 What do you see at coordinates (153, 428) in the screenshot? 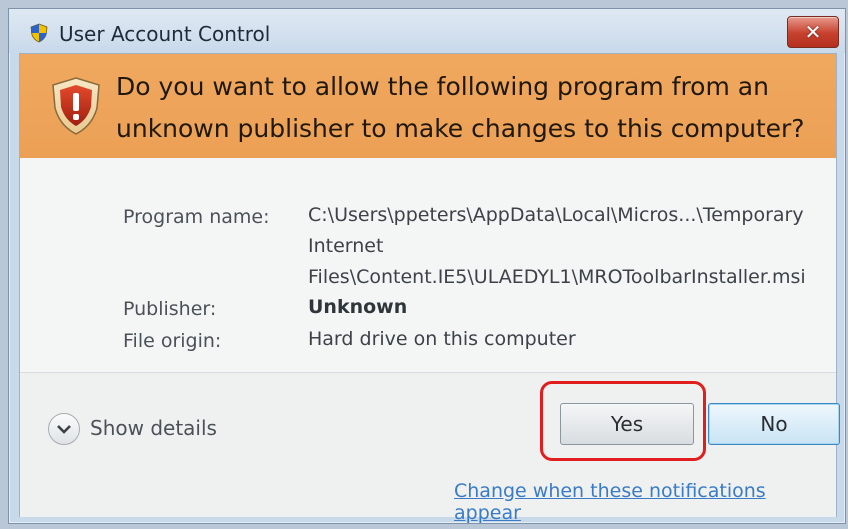
I see `show-details-label: Show details` at bounding box center [153, 428].